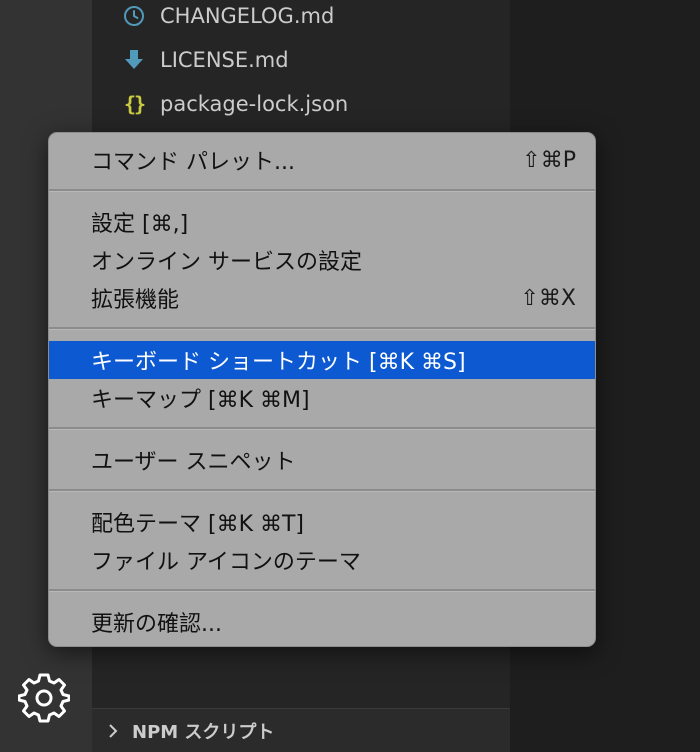 Image resolution: width=700 pixels, height=752 pixels. Describe the element at coordinates (322, 222) in the screenshot. I see `menu-item-settings: 設定 [⌘,]` at that location.